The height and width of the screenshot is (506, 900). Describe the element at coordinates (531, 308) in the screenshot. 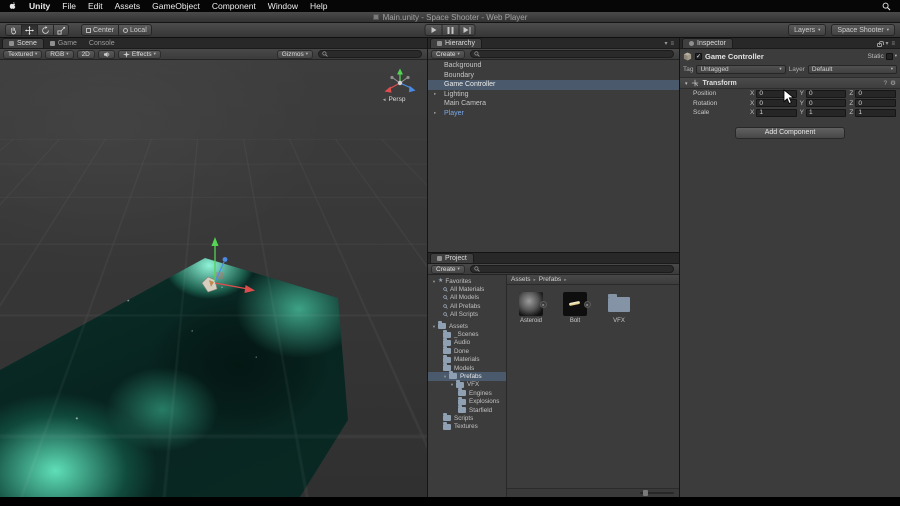

I see `asset-asteroid: ▸ Asteroid` at that location.